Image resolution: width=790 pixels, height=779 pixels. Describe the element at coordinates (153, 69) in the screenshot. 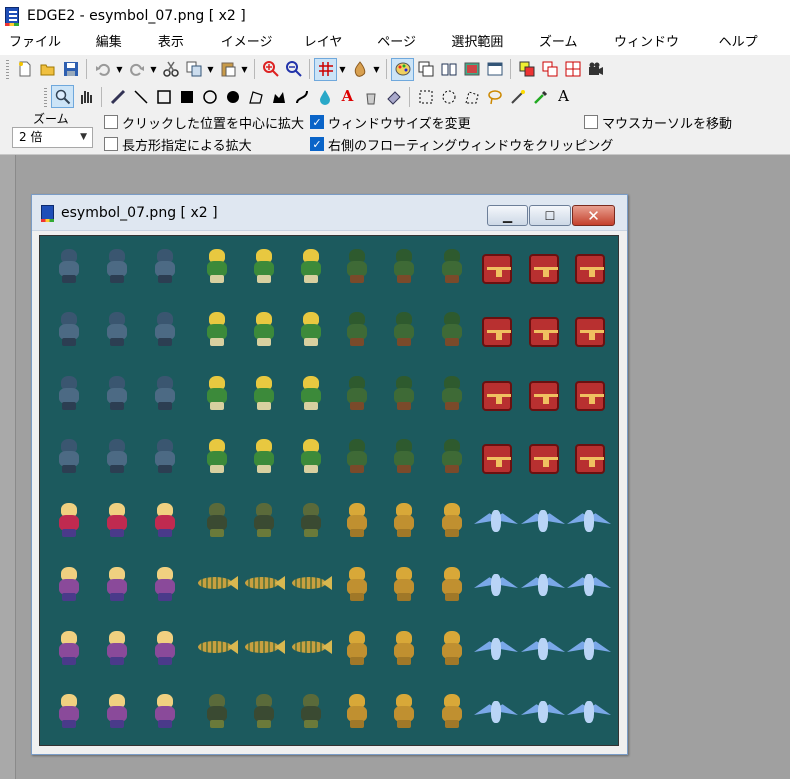

I see `redo-dropdown-icon: ▼` at that location.